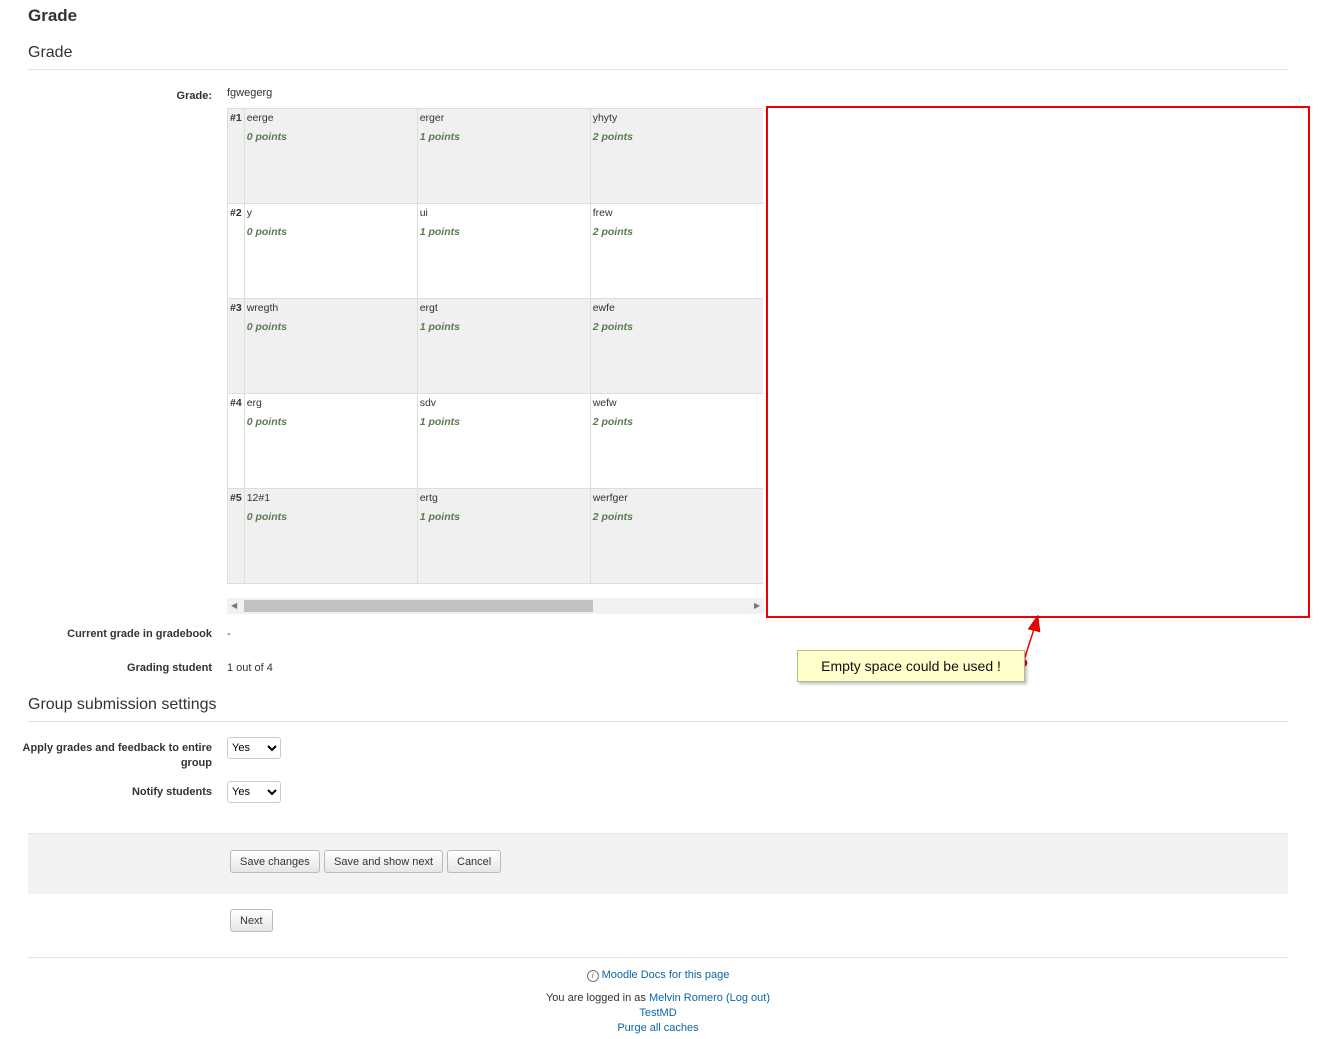 This screenshot has height=1039, width=1340. I want to click on rubric-level-cell: yhyty 2 points, so click(676, 156).